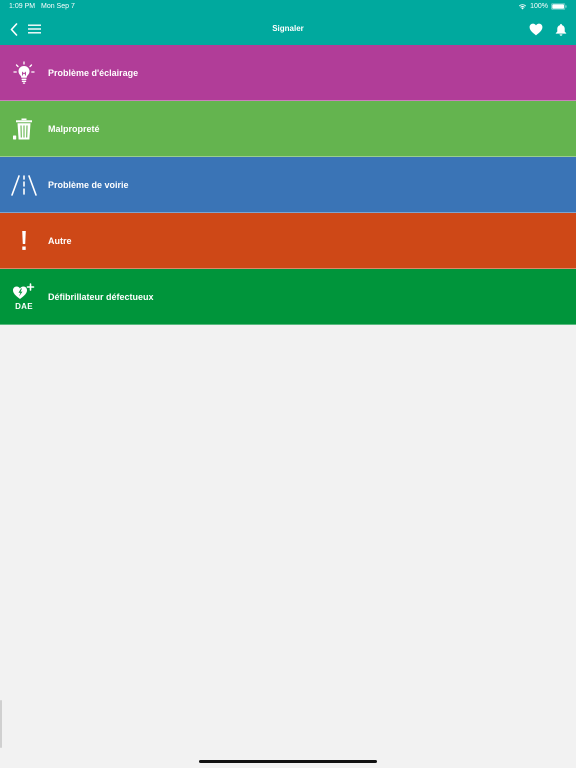 Image resolution: width=576 pixels, height=768 pixels. I want to click on header: 1:09 PM Mon Sep 7 100% Signaler, so click(288, 22).